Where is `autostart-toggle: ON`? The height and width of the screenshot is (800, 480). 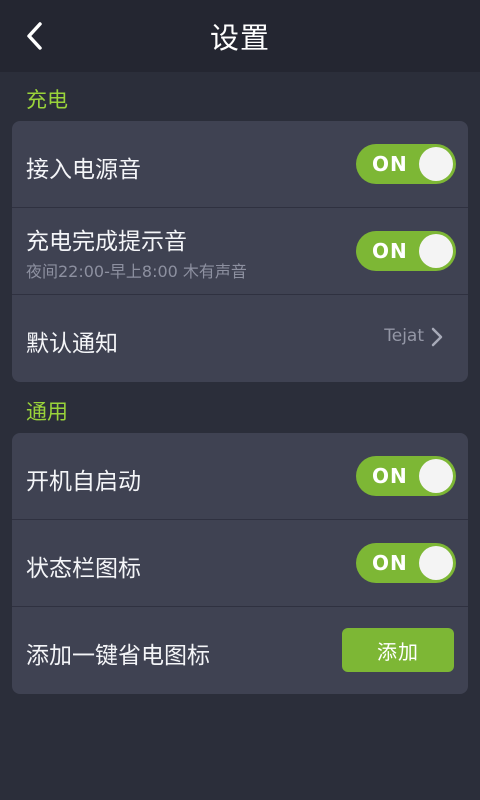
autostart-toggle: ON is located at coordinates (406, 476).